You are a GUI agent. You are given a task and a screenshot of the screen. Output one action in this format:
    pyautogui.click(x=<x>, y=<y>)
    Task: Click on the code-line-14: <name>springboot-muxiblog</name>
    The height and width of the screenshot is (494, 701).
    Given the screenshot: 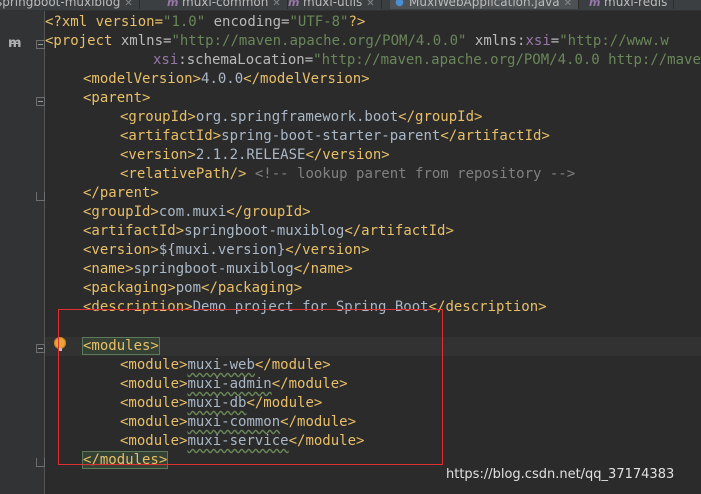 What is the action you would take?
    pyautogui.click(x=218, y=269)
    